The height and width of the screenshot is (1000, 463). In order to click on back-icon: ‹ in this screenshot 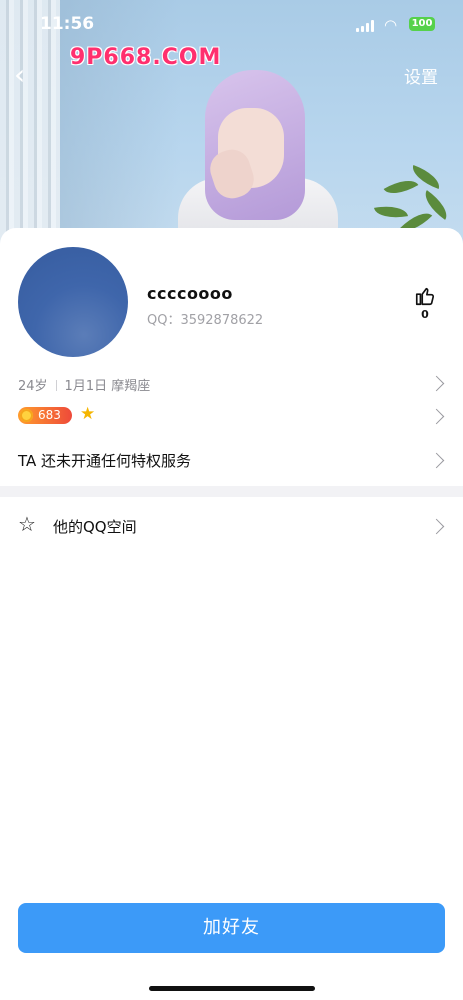, I will do `click(26, 75)`.